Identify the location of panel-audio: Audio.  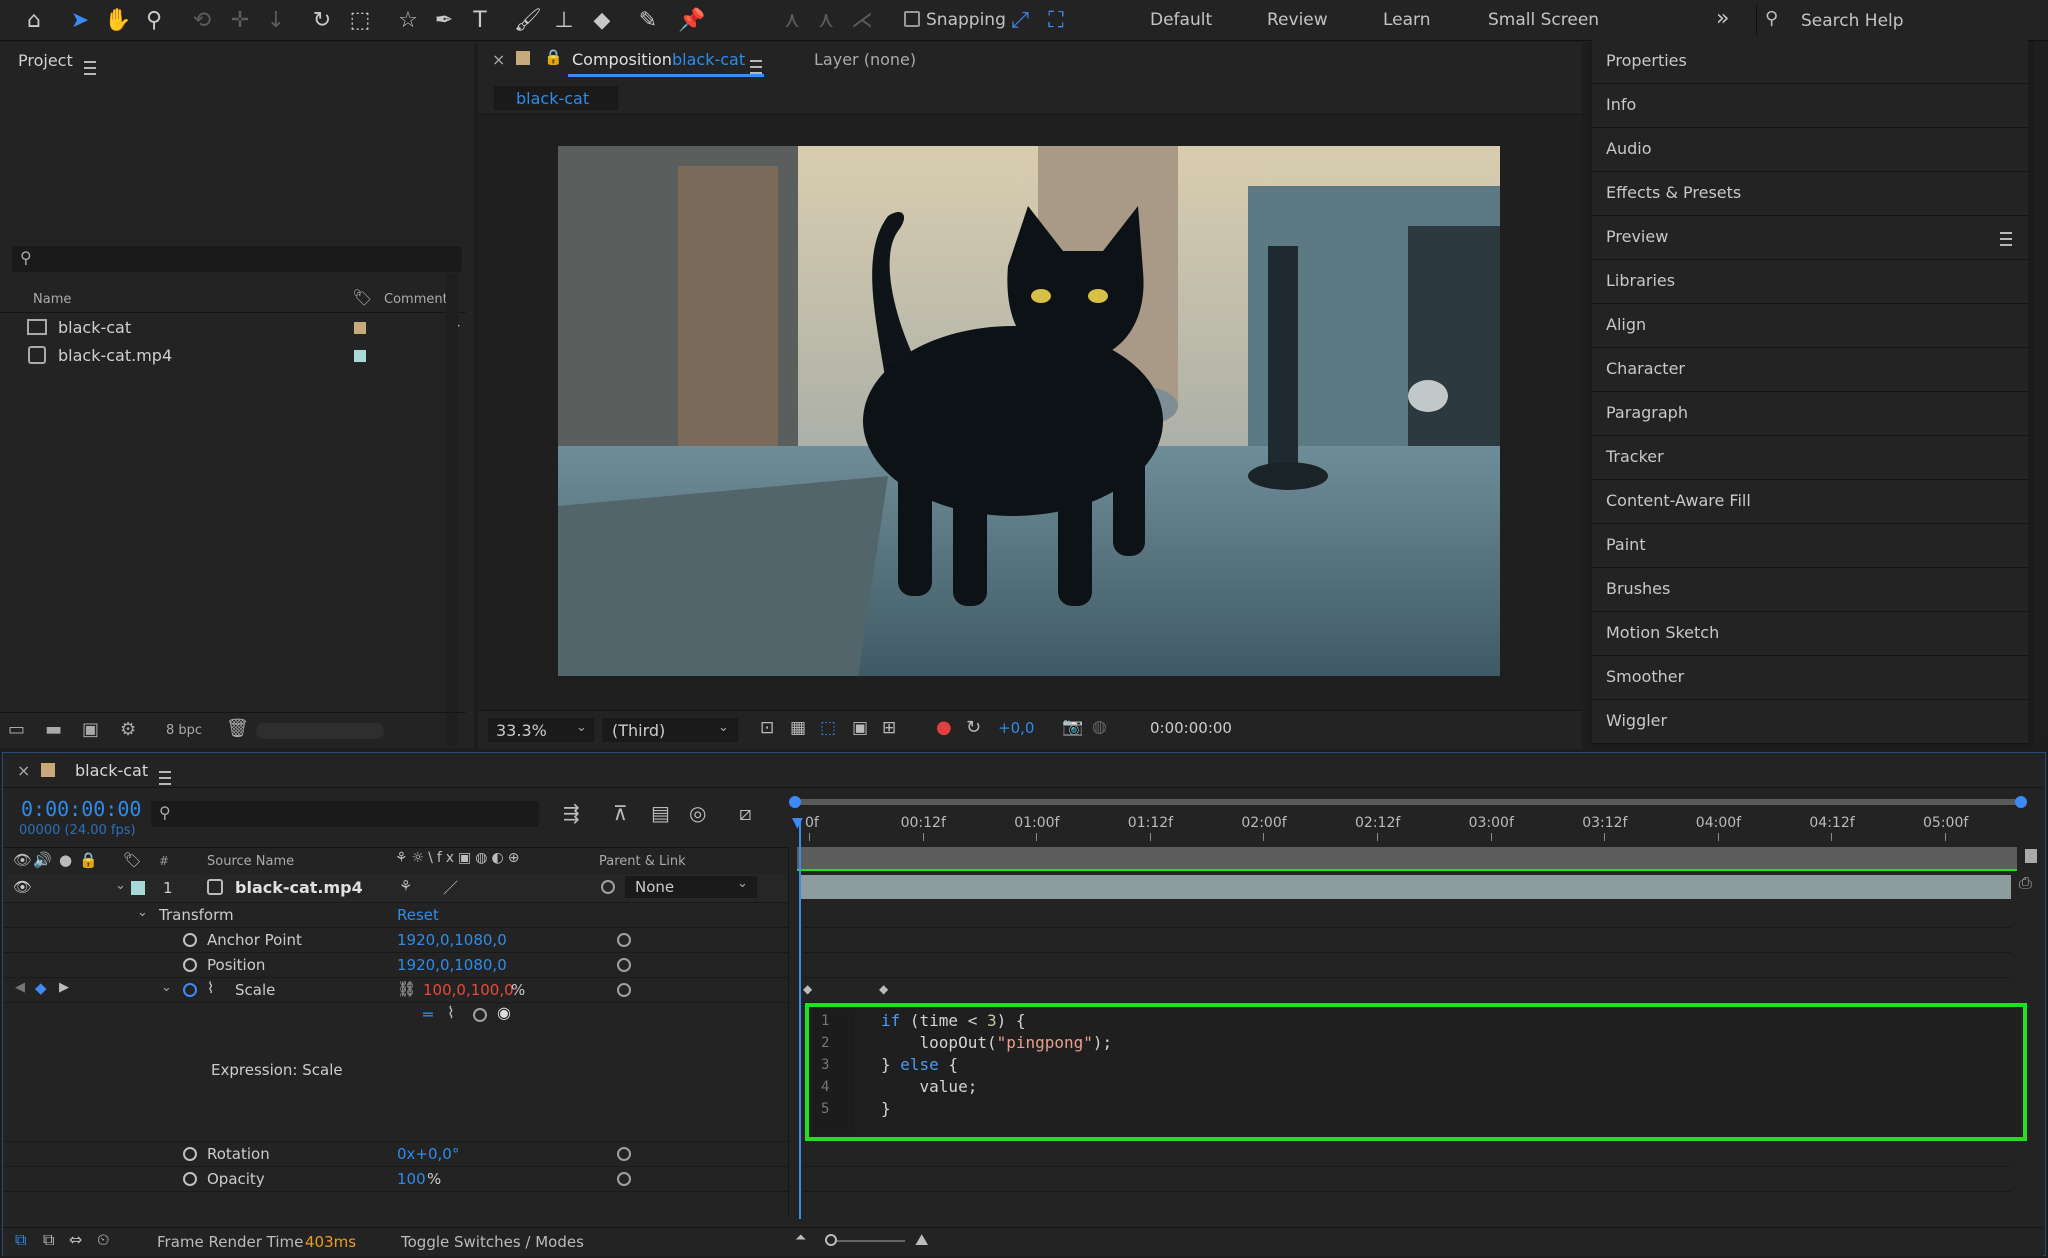
(1810, 150).